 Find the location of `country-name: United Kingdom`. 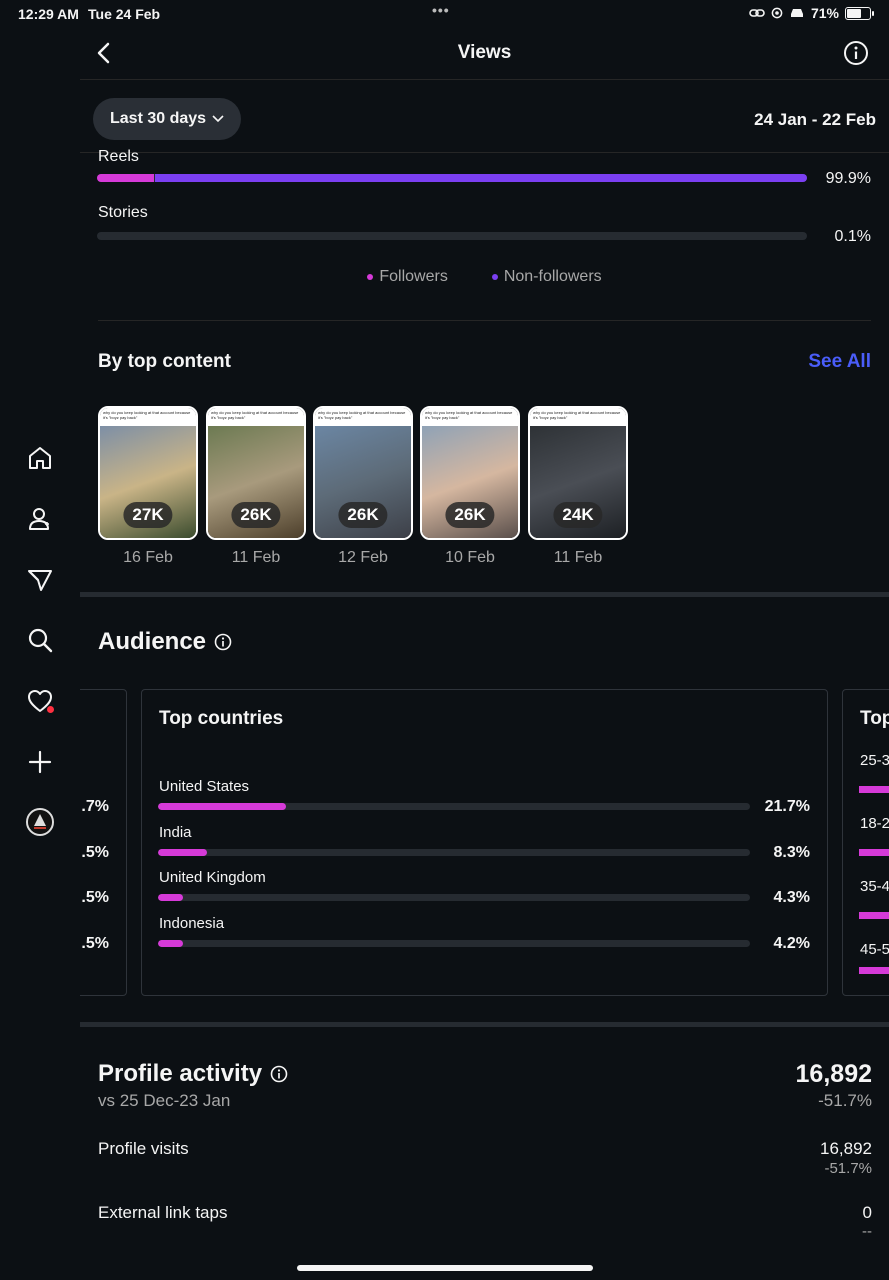

country-name: United Kingdom is located at coordinates (212, 877).